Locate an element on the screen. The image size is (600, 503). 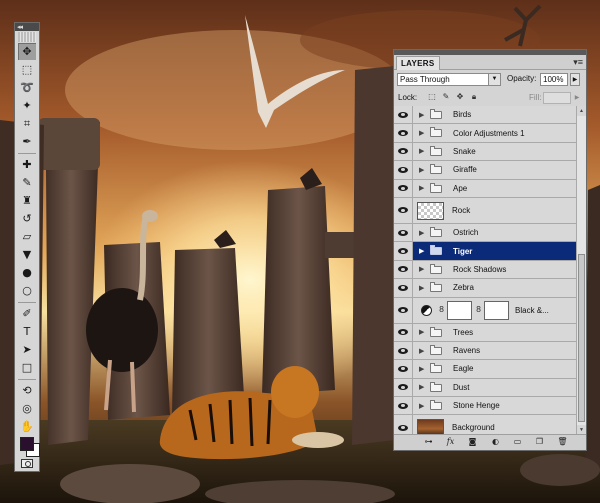
scroll-up-icon: ▲ is located at coordinates (581, 111).